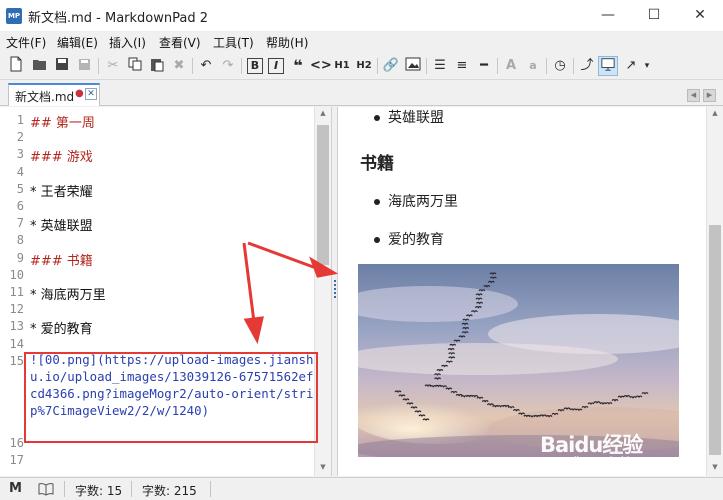  I want to click on tab-label: 新文档.md, so click(45, 97).